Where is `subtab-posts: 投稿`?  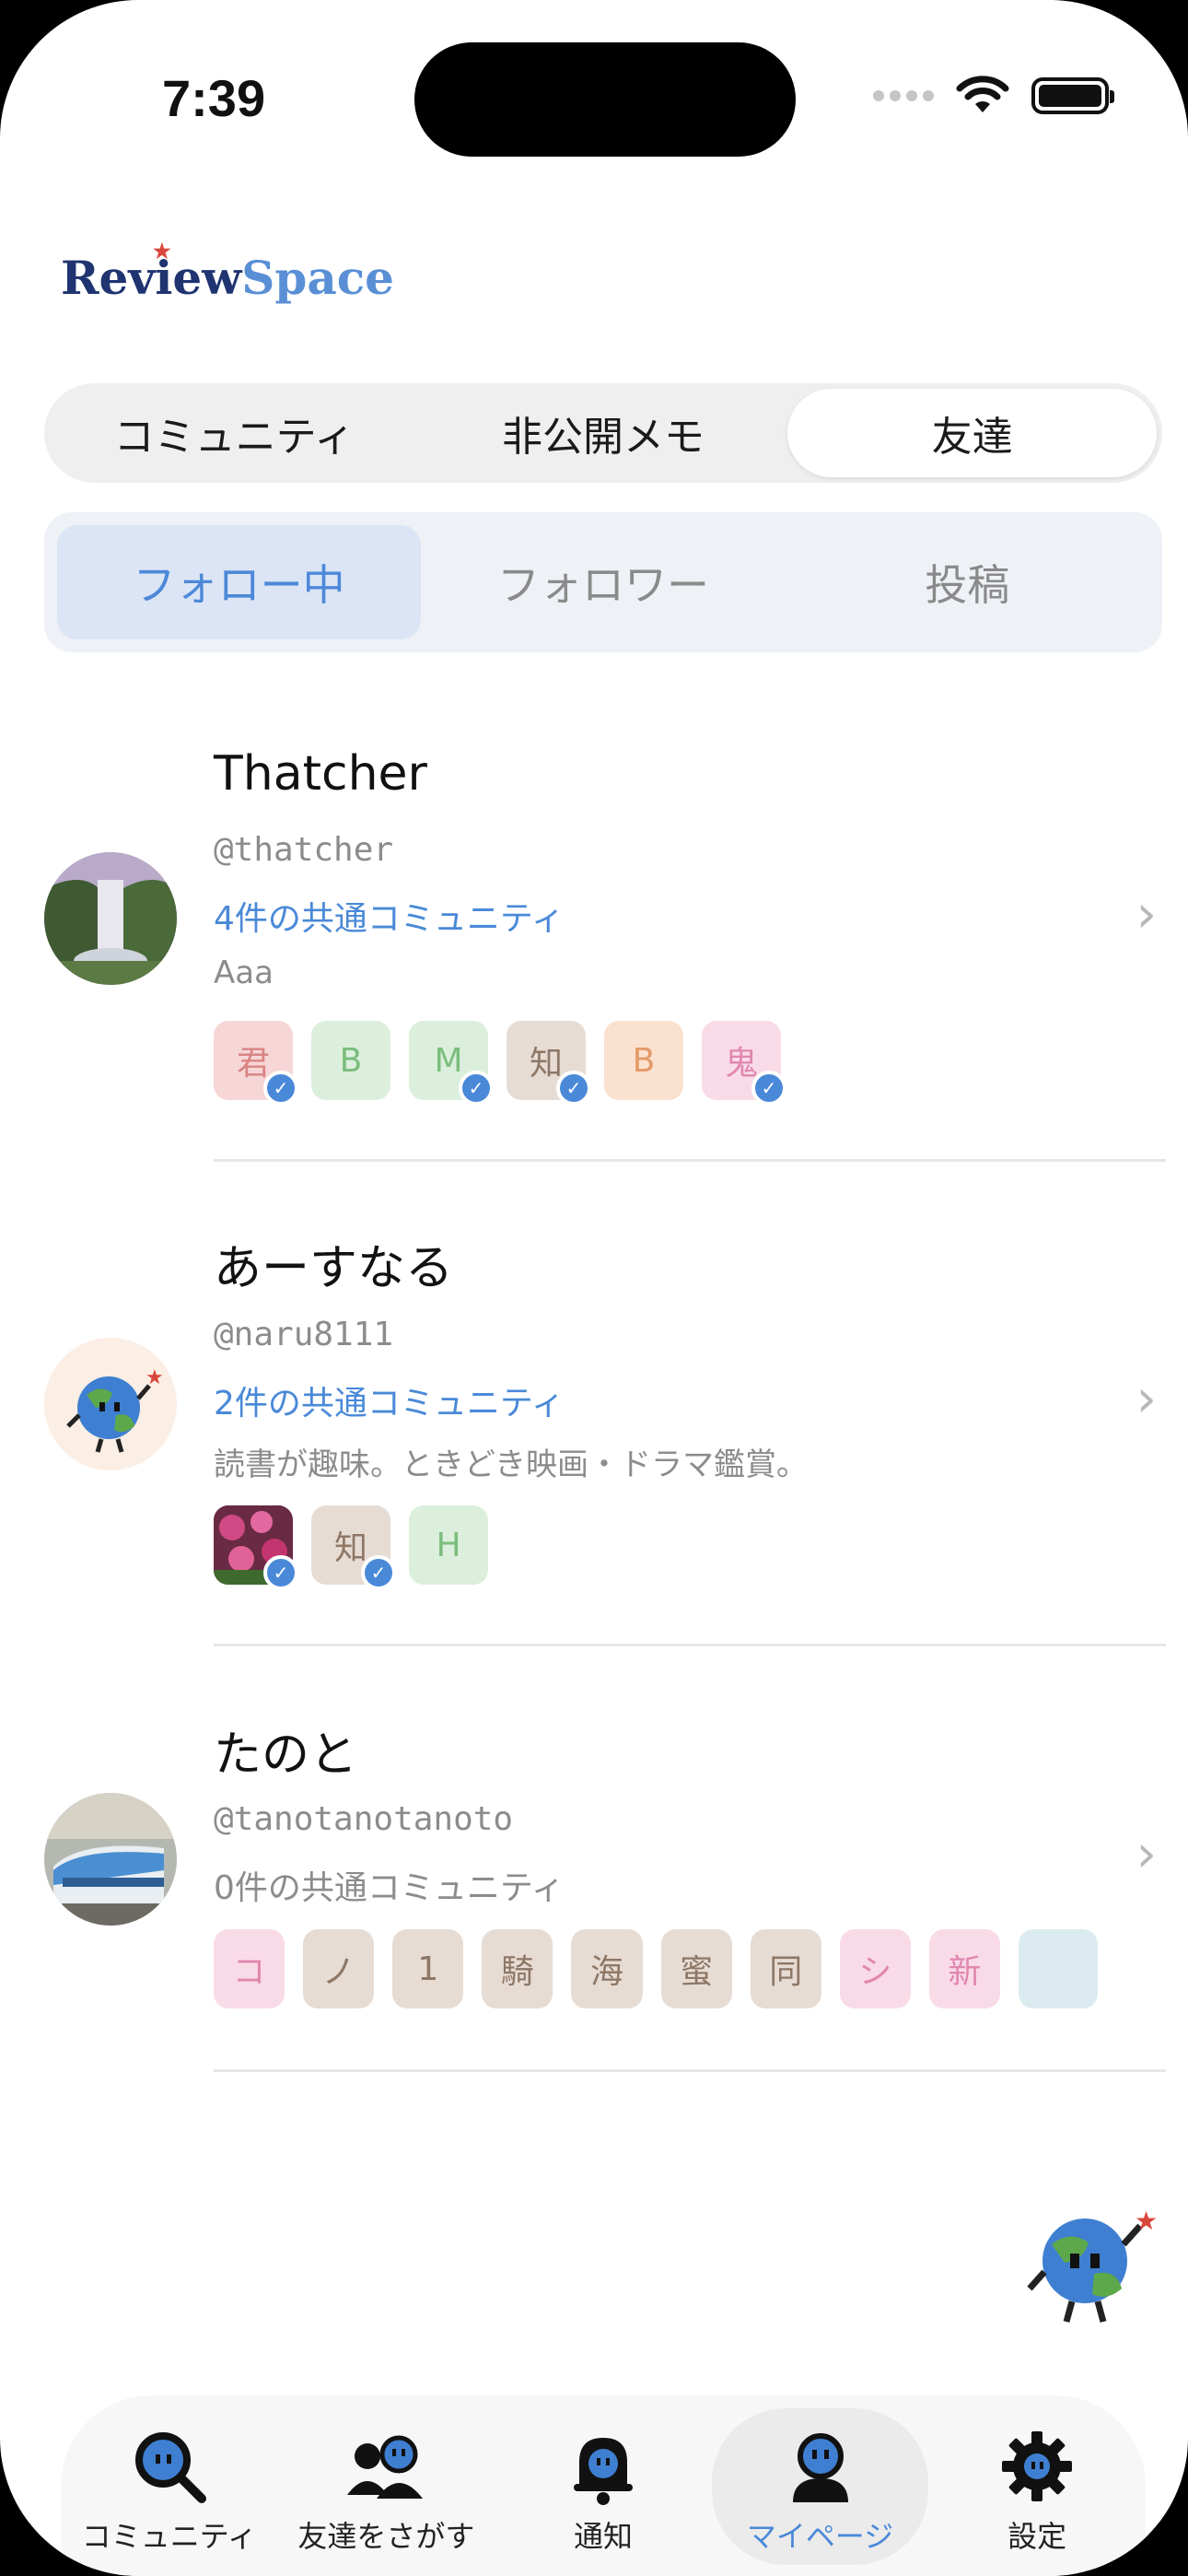
subtab-posts: 投稿 is located at coordinates (967, 582).